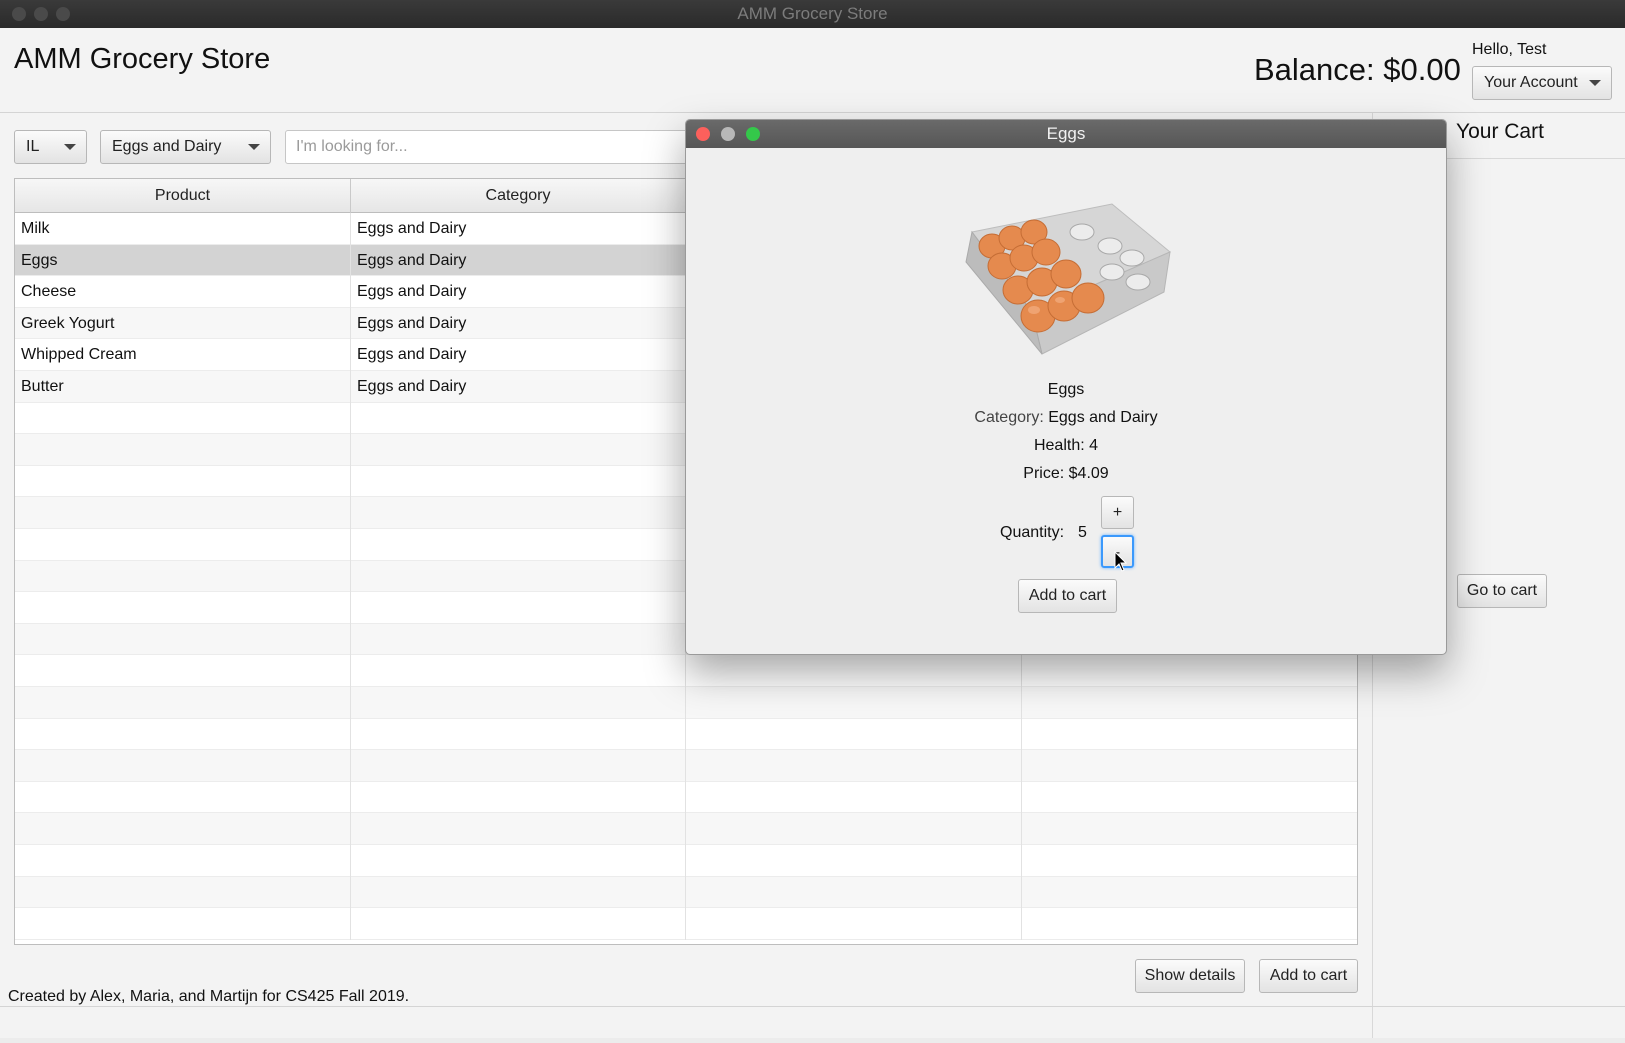 This screenshot has height=1043, width=1625. I want to click on quantity-label: Quantity:, so click(1032, 532).